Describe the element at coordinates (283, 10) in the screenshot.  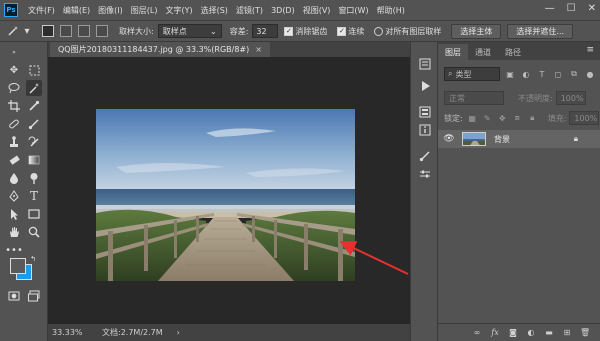
I see `menu-3d: 3D(D)` at that location.